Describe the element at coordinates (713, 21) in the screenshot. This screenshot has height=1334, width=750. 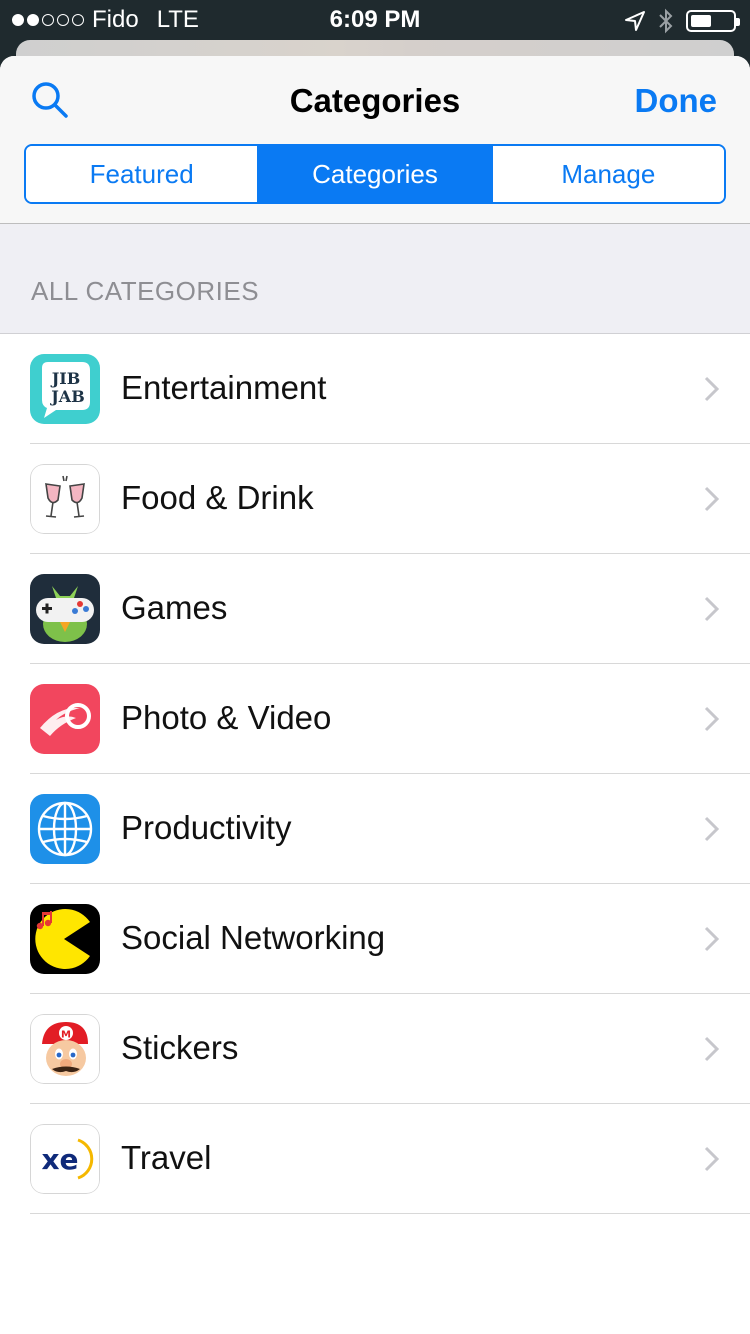
I see `battery-icon` at that location.